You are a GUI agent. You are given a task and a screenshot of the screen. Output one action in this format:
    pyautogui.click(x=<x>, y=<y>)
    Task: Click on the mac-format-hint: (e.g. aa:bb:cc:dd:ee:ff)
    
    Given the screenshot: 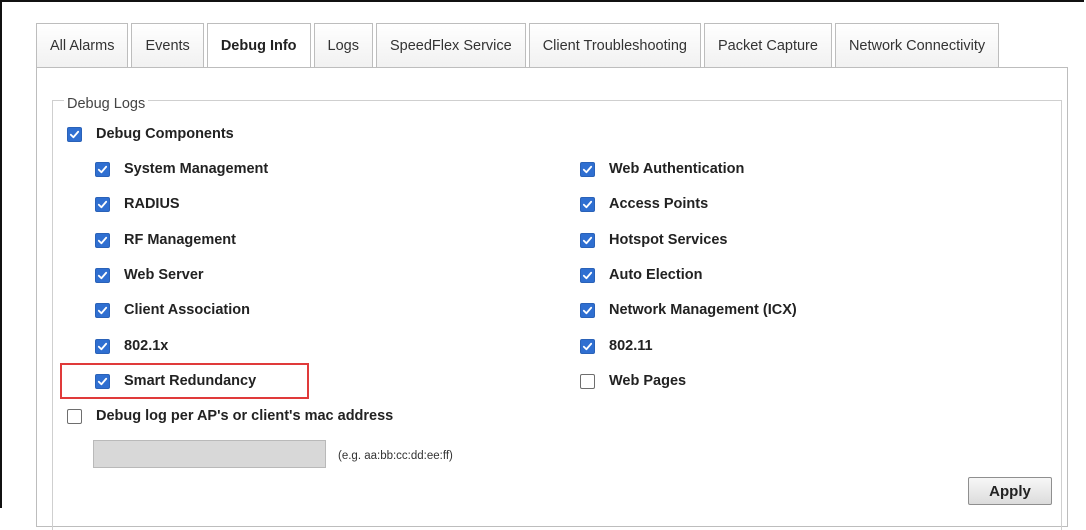 What is the action you would take?
    pyautogui.click(x=395, y=456)
    